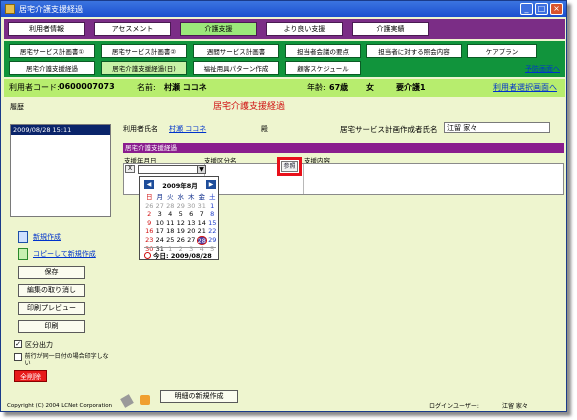 The height and width of the screenshot is (420, 577). What do you see at coordinates (303, 179) in the screenshot?
I see `grid-divider` at bounding box center [303, 179].